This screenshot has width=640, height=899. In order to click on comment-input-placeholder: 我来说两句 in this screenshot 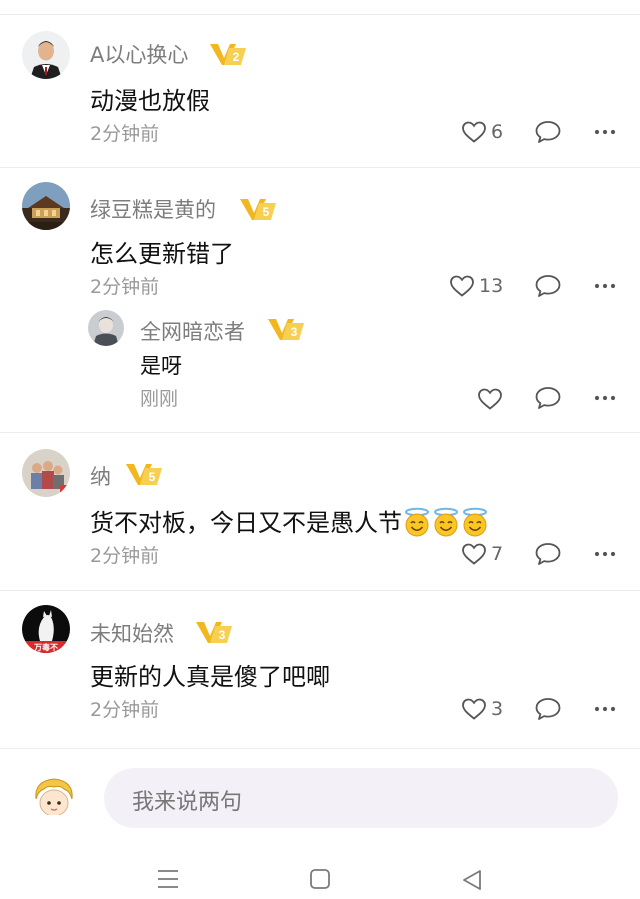, I will do `click(187, 802)`.